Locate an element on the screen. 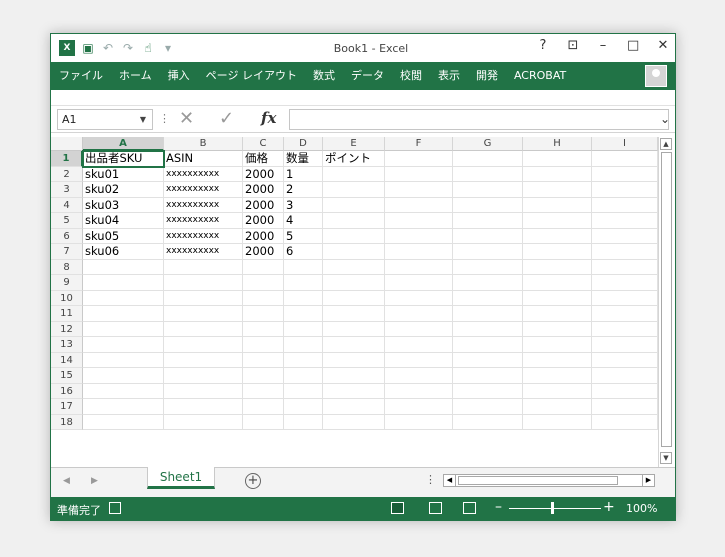 This screenshot has width=725, height=557. cell-g12 is located at coordinates (488, 329).